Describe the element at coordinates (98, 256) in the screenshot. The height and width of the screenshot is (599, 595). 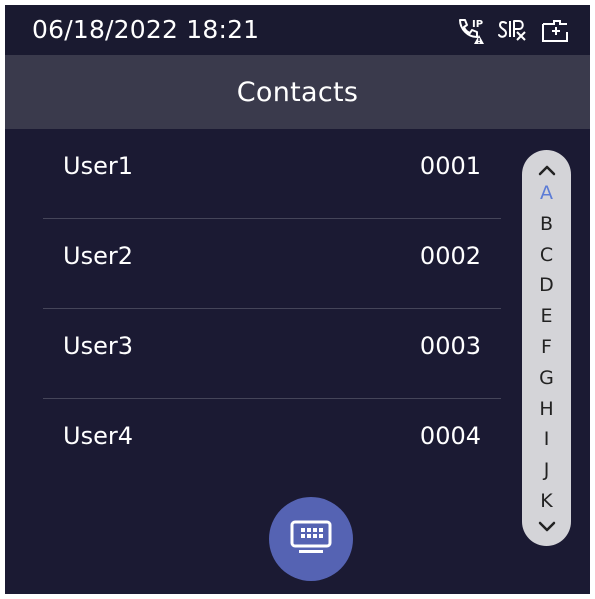
I see `contact-name: User2` at that location.